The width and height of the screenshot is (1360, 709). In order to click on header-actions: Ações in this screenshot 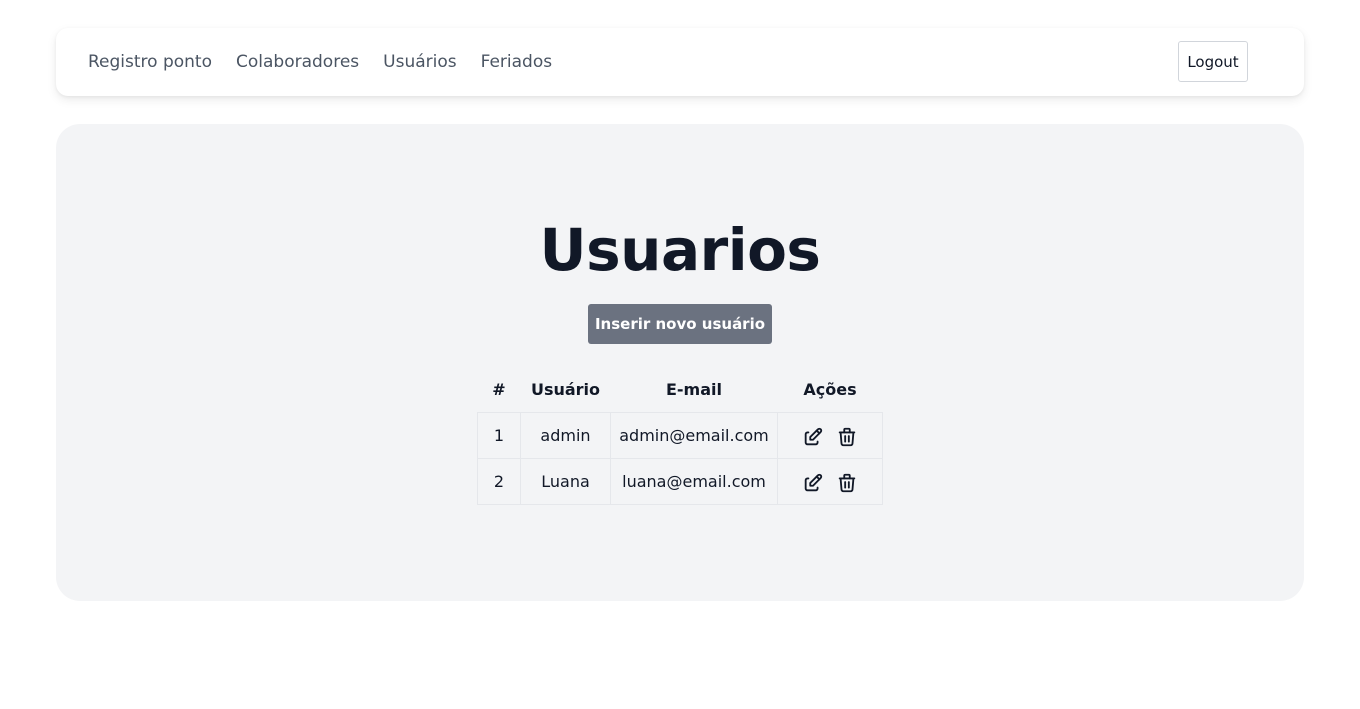, I will do `click(830, 390)`.